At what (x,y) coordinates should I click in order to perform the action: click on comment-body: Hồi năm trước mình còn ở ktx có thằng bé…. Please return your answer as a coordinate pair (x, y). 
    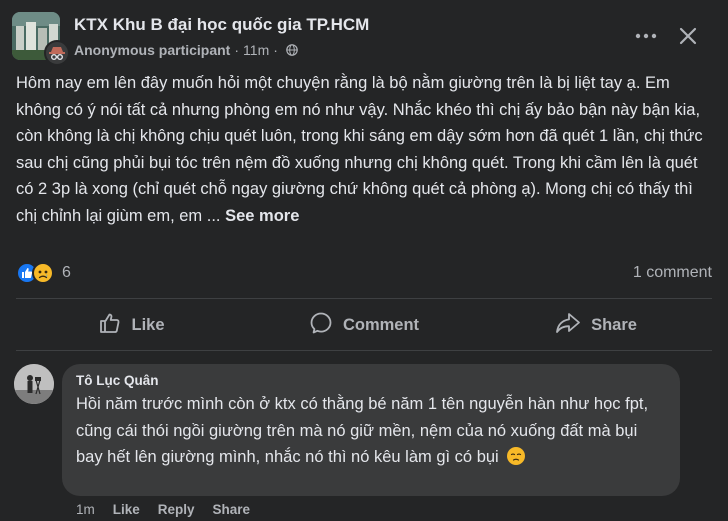
    Looking at the image, I should click on (362, 430).